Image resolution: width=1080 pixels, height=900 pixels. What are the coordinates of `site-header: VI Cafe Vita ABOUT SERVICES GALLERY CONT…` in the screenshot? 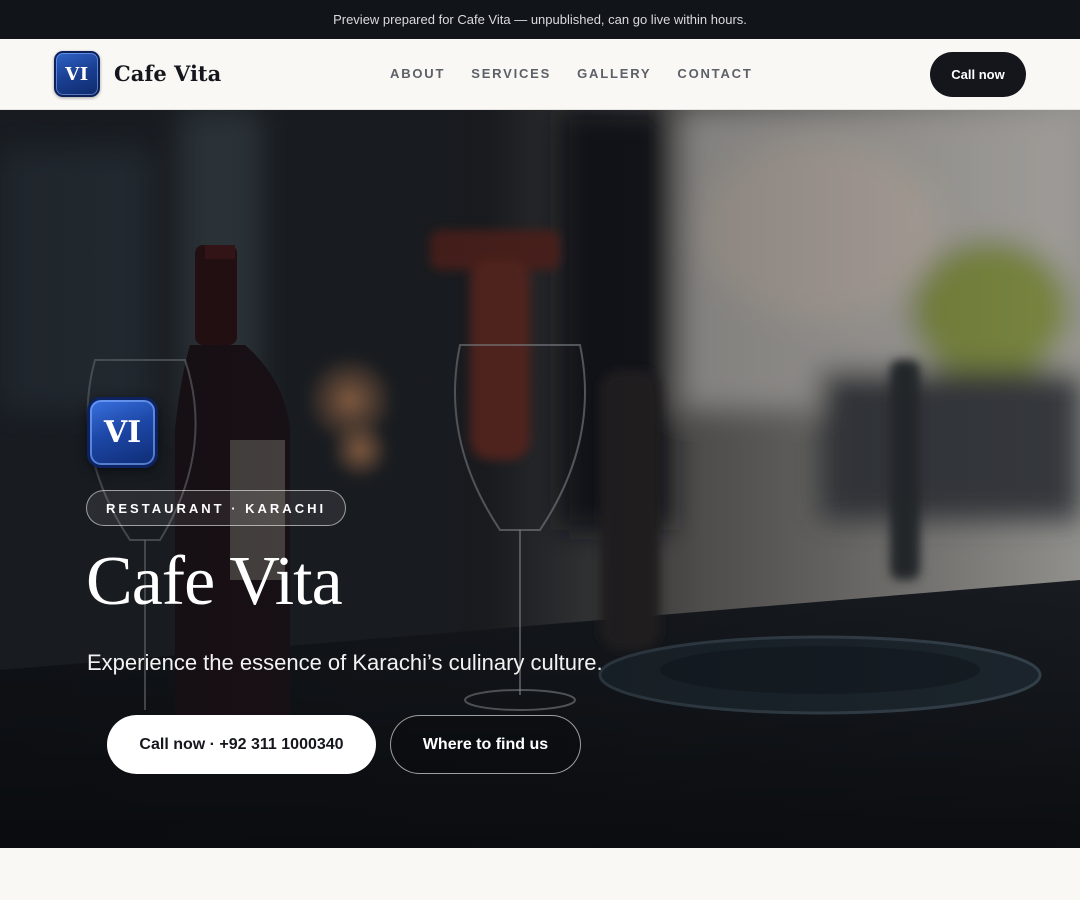 It's located at (540, 74).